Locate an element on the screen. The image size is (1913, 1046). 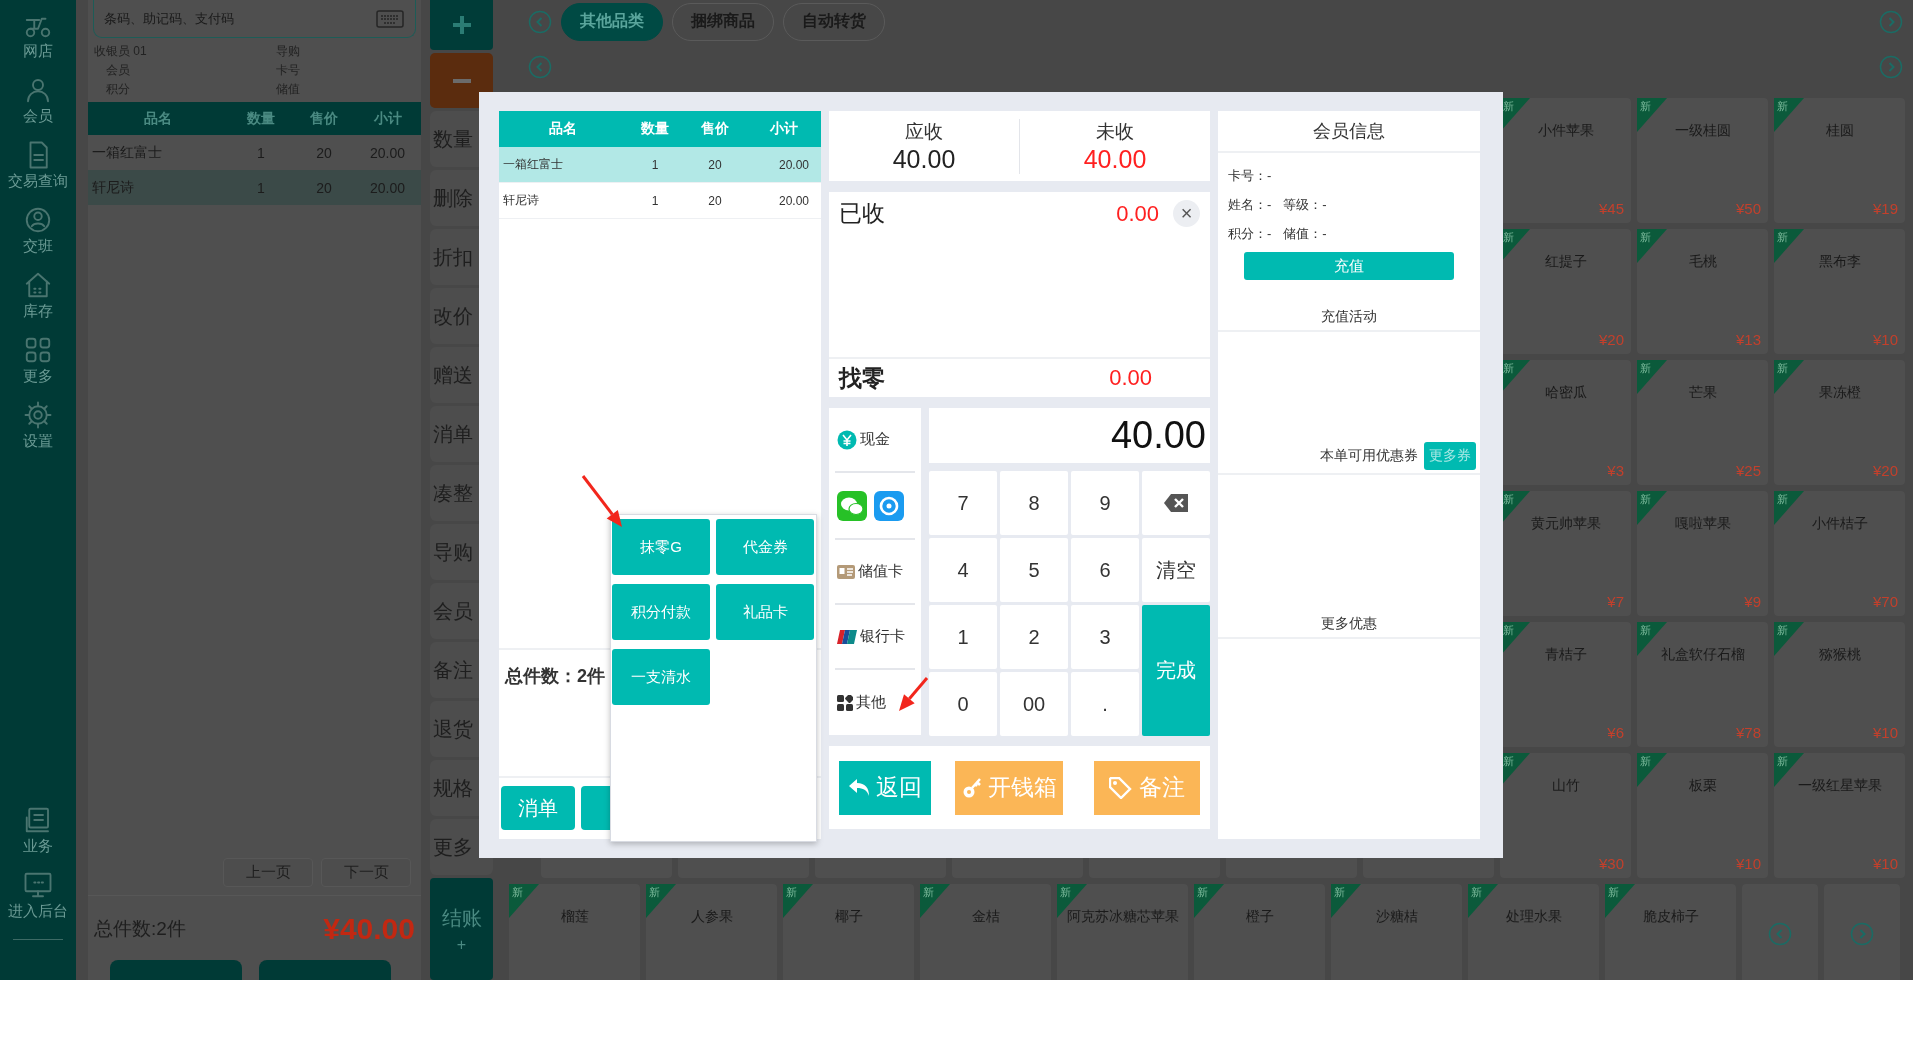
number-key: 3 is located at coordinates (1105, 637).